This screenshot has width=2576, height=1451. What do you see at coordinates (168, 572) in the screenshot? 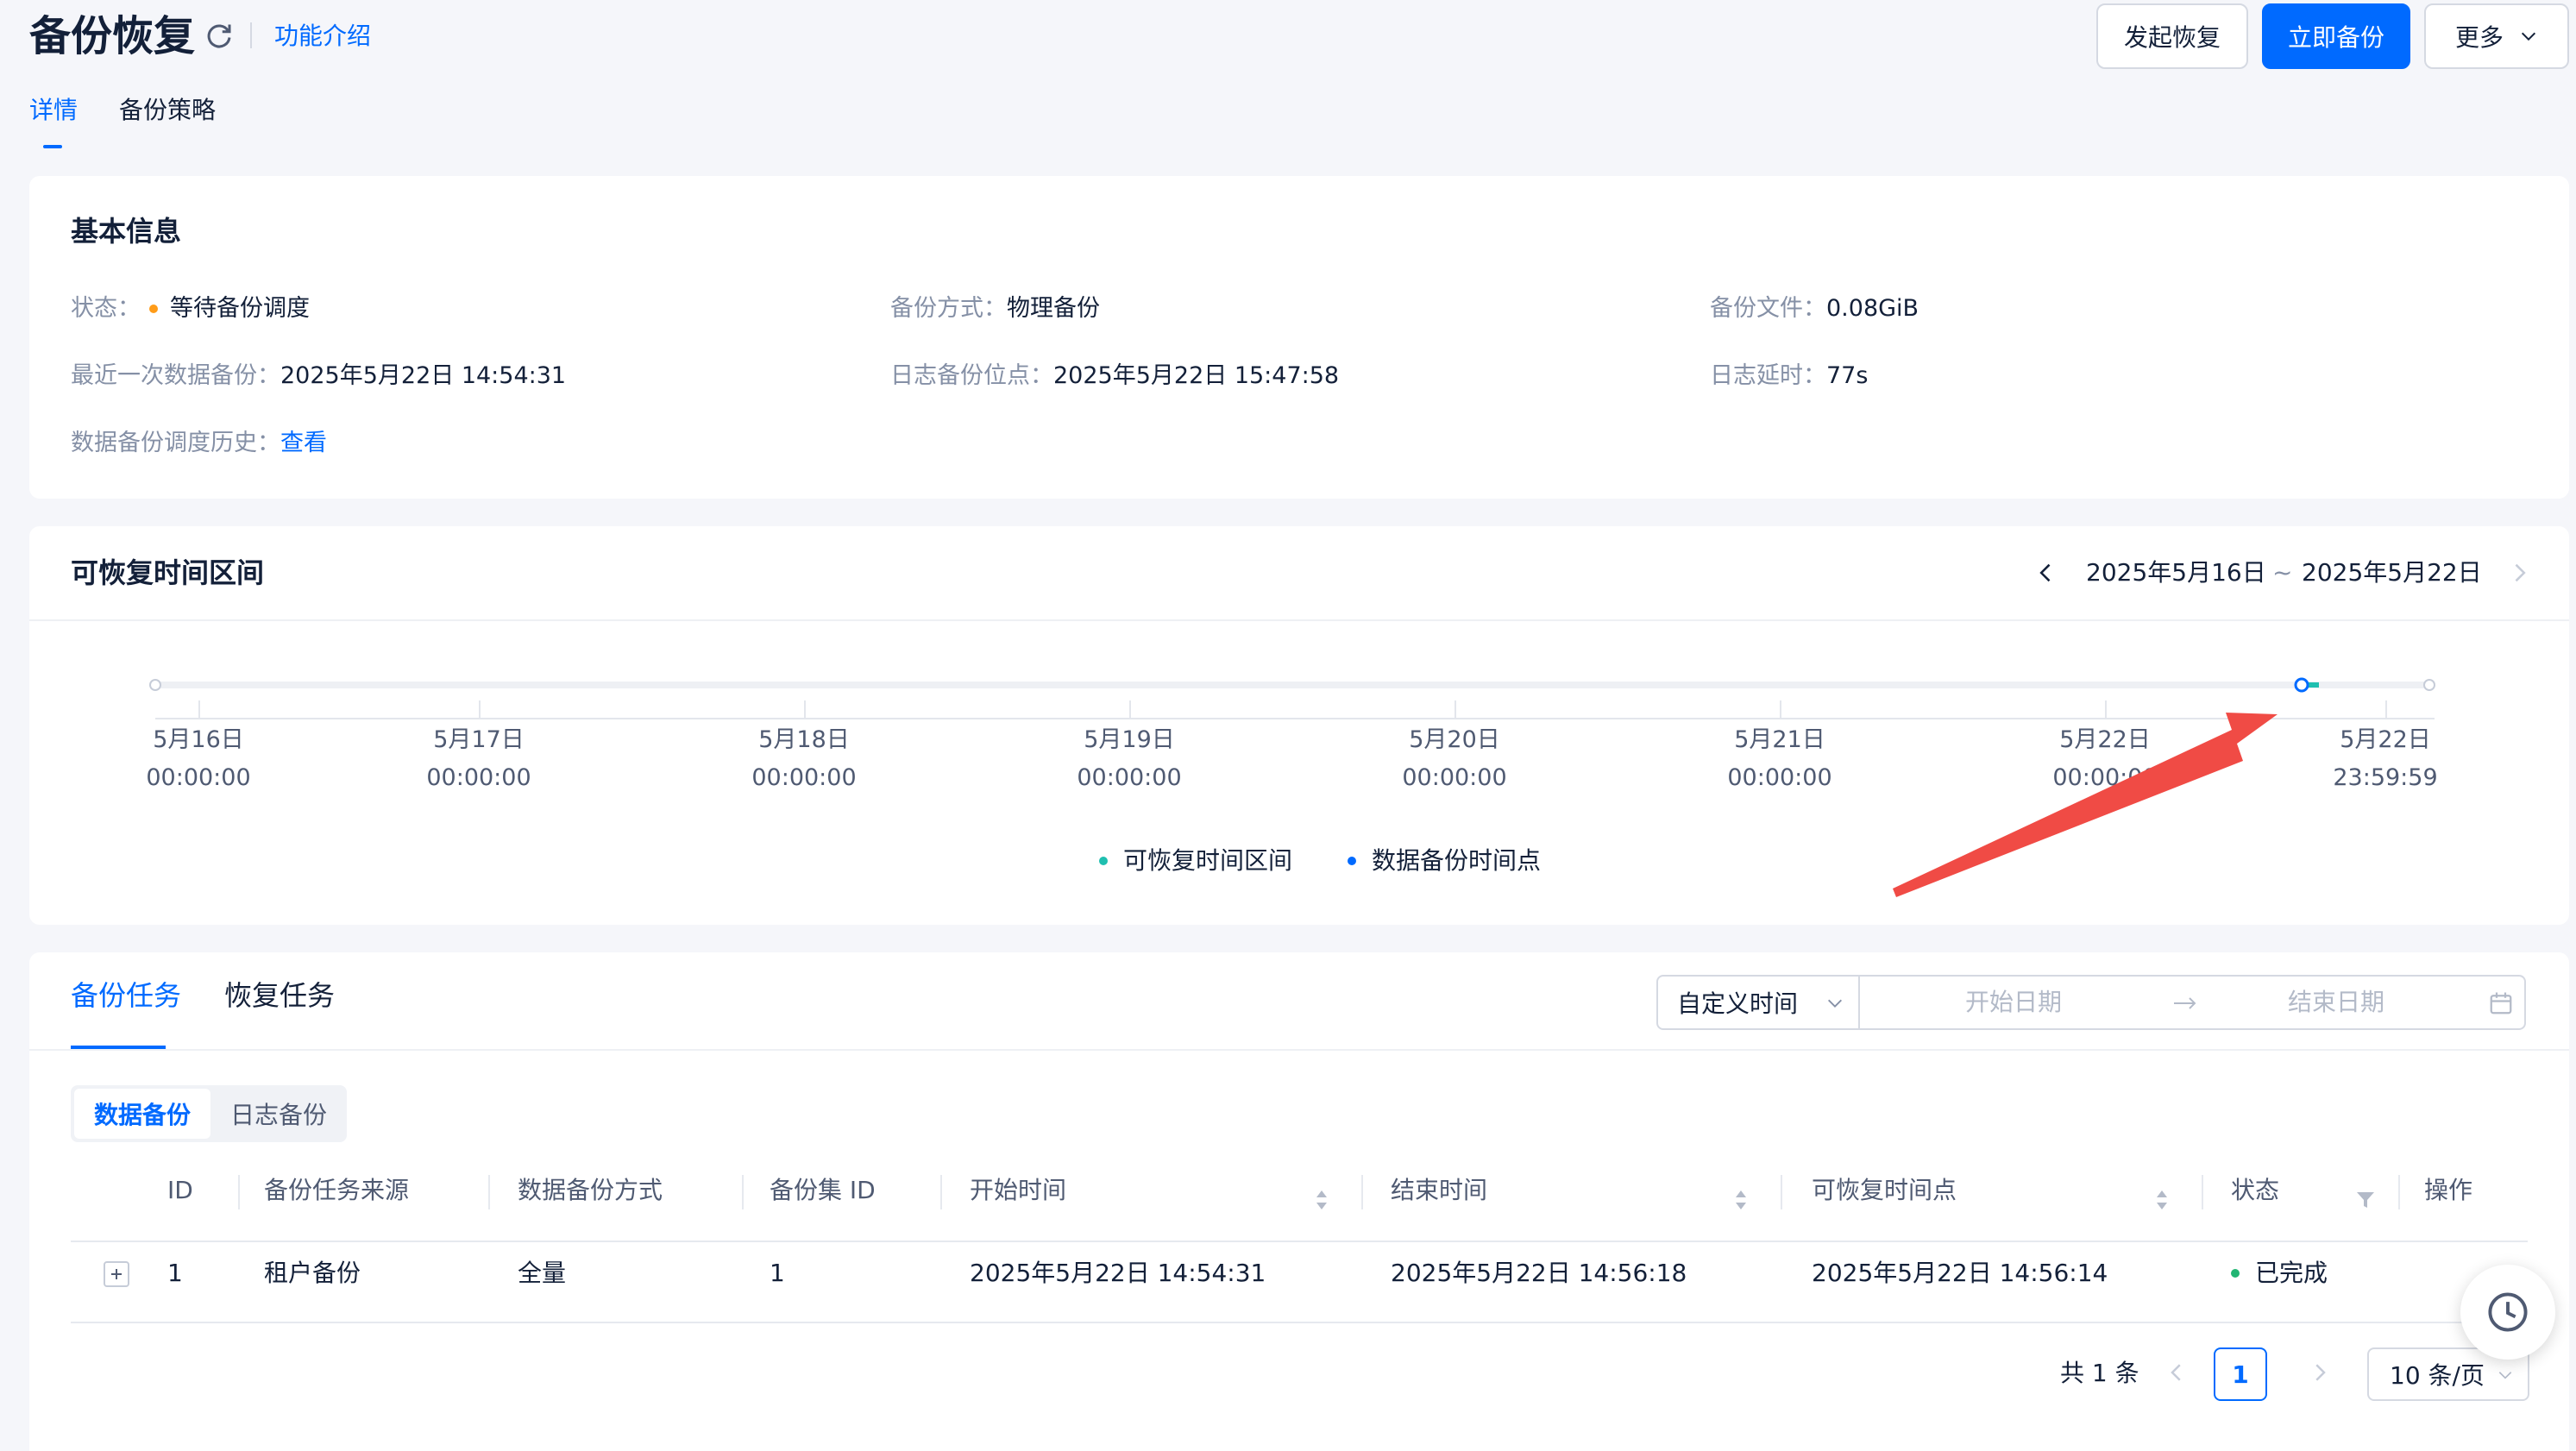
I see `recoverable-range-title: 可恢复时间区间` at bounding box center [168, 572].